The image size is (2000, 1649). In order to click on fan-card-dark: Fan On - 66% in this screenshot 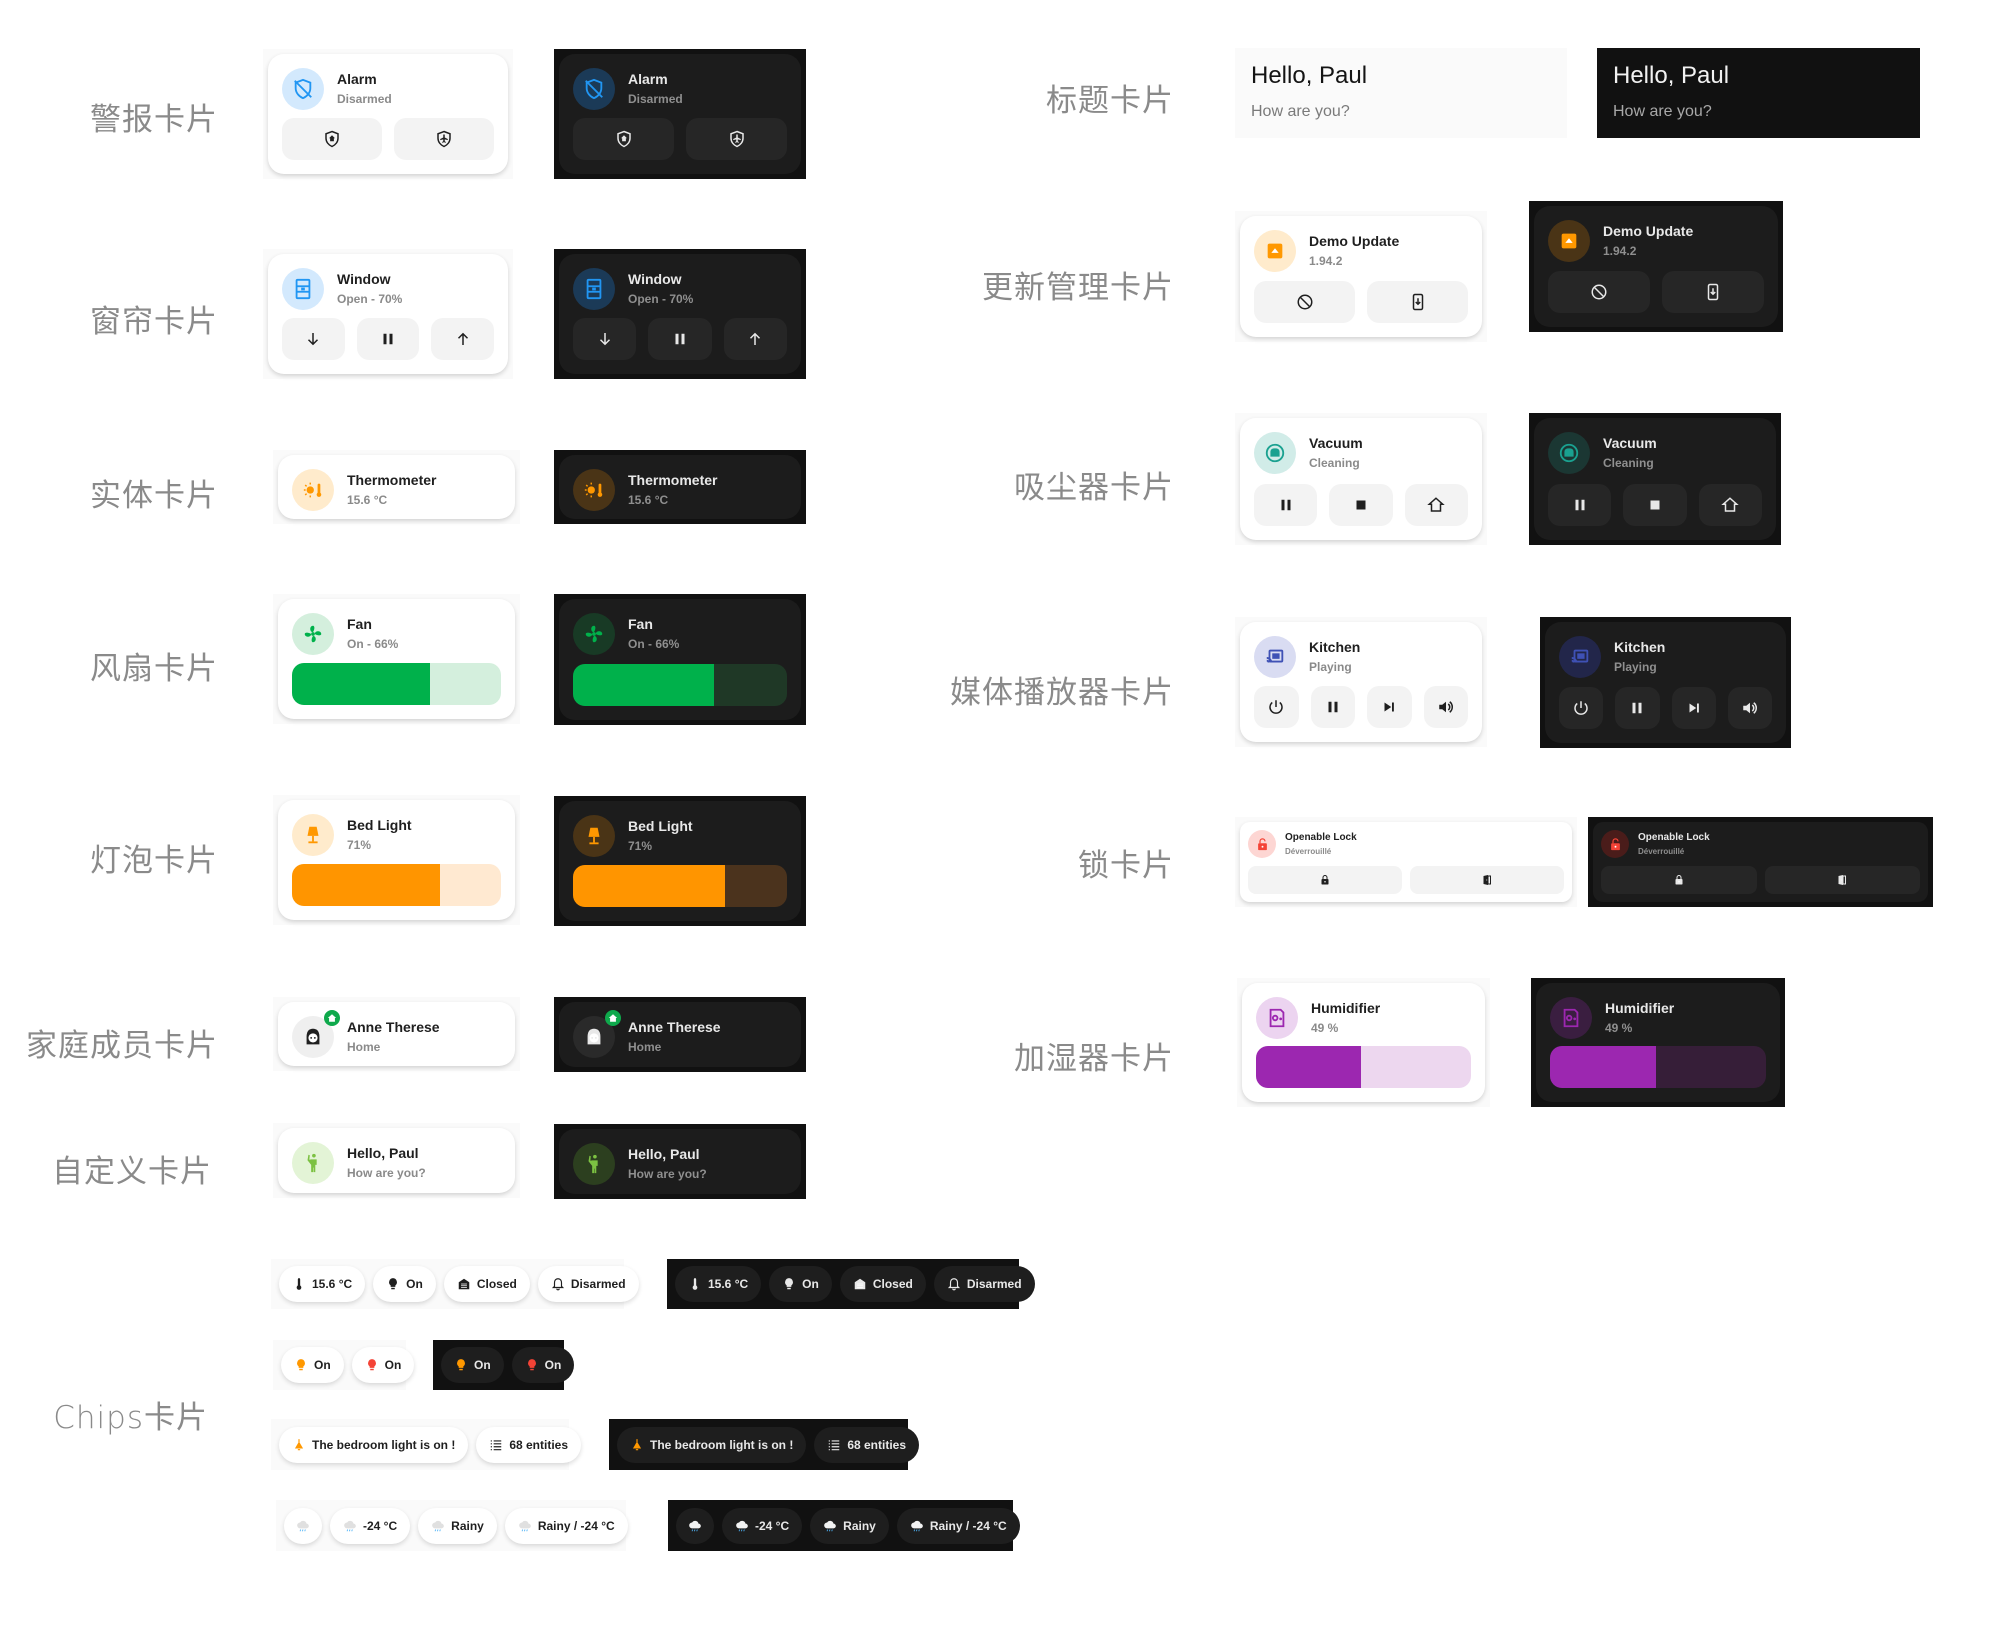, I will do `click(680, 659)`.